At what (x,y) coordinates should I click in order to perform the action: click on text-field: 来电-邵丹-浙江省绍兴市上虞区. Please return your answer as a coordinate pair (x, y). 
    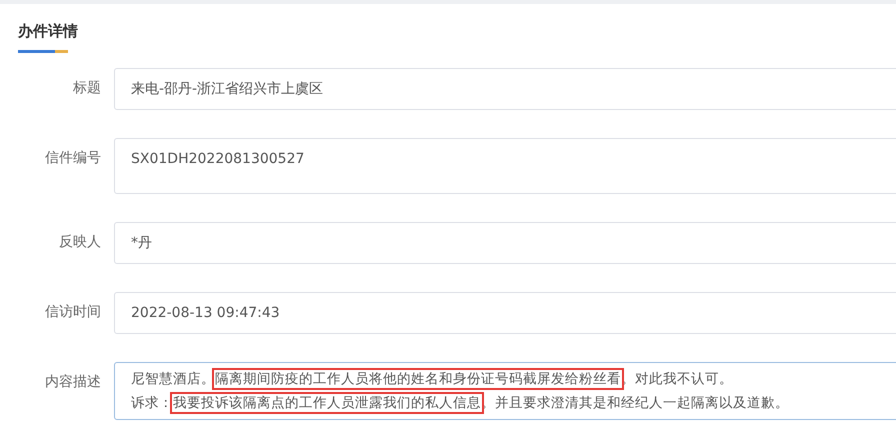
    Looking at the image, I should click on (505, 89).